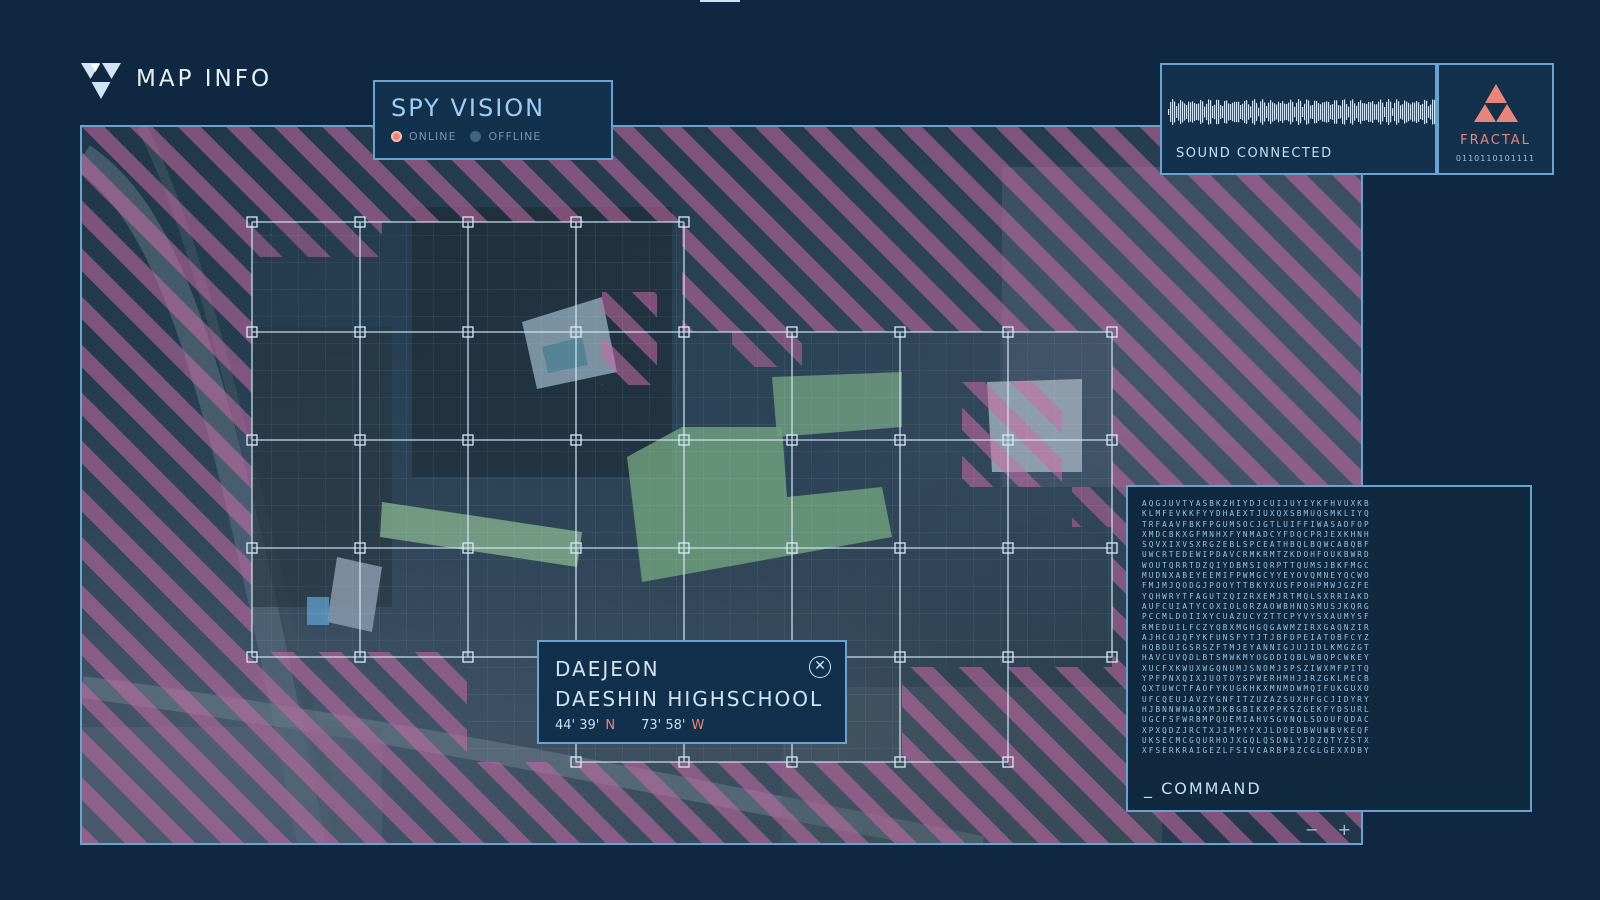  What do you see at coordinates (204, 79) in the screenshot?
I see `page-title: MAP INFO` at bounding box center [204, 79].